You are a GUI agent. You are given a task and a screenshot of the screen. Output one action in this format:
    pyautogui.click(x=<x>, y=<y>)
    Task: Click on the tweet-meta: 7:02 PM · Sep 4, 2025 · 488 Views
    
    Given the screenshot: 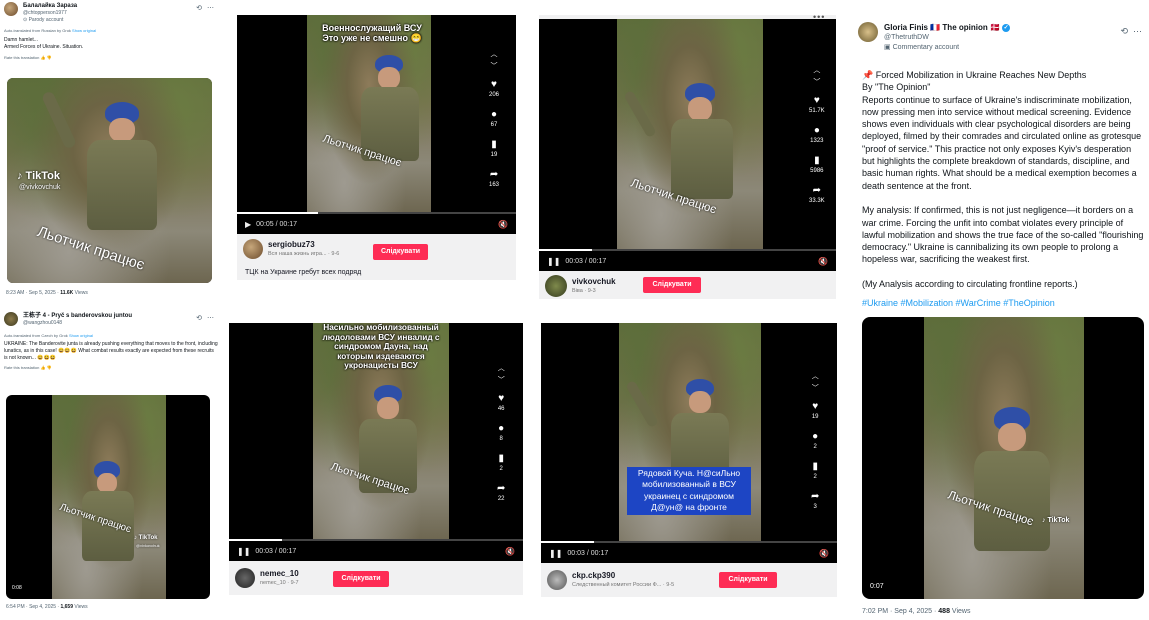 What is the action you would take?
    pyautogui.click(x=916, y=612)
    